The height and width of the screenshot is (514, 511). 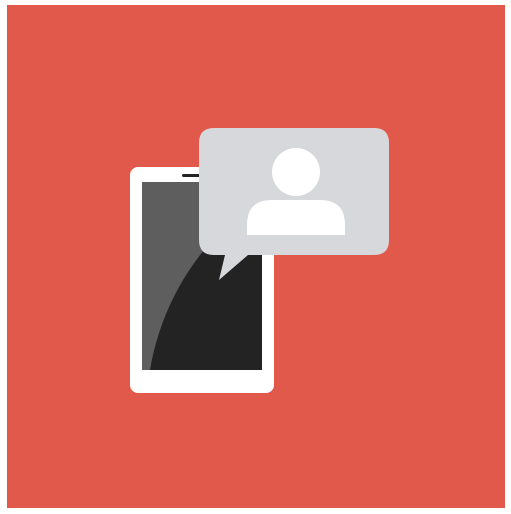 What do you see at coordinates (296, 172) in the screenshot?
I see `avatar-head` at bounding box center [296, 172].